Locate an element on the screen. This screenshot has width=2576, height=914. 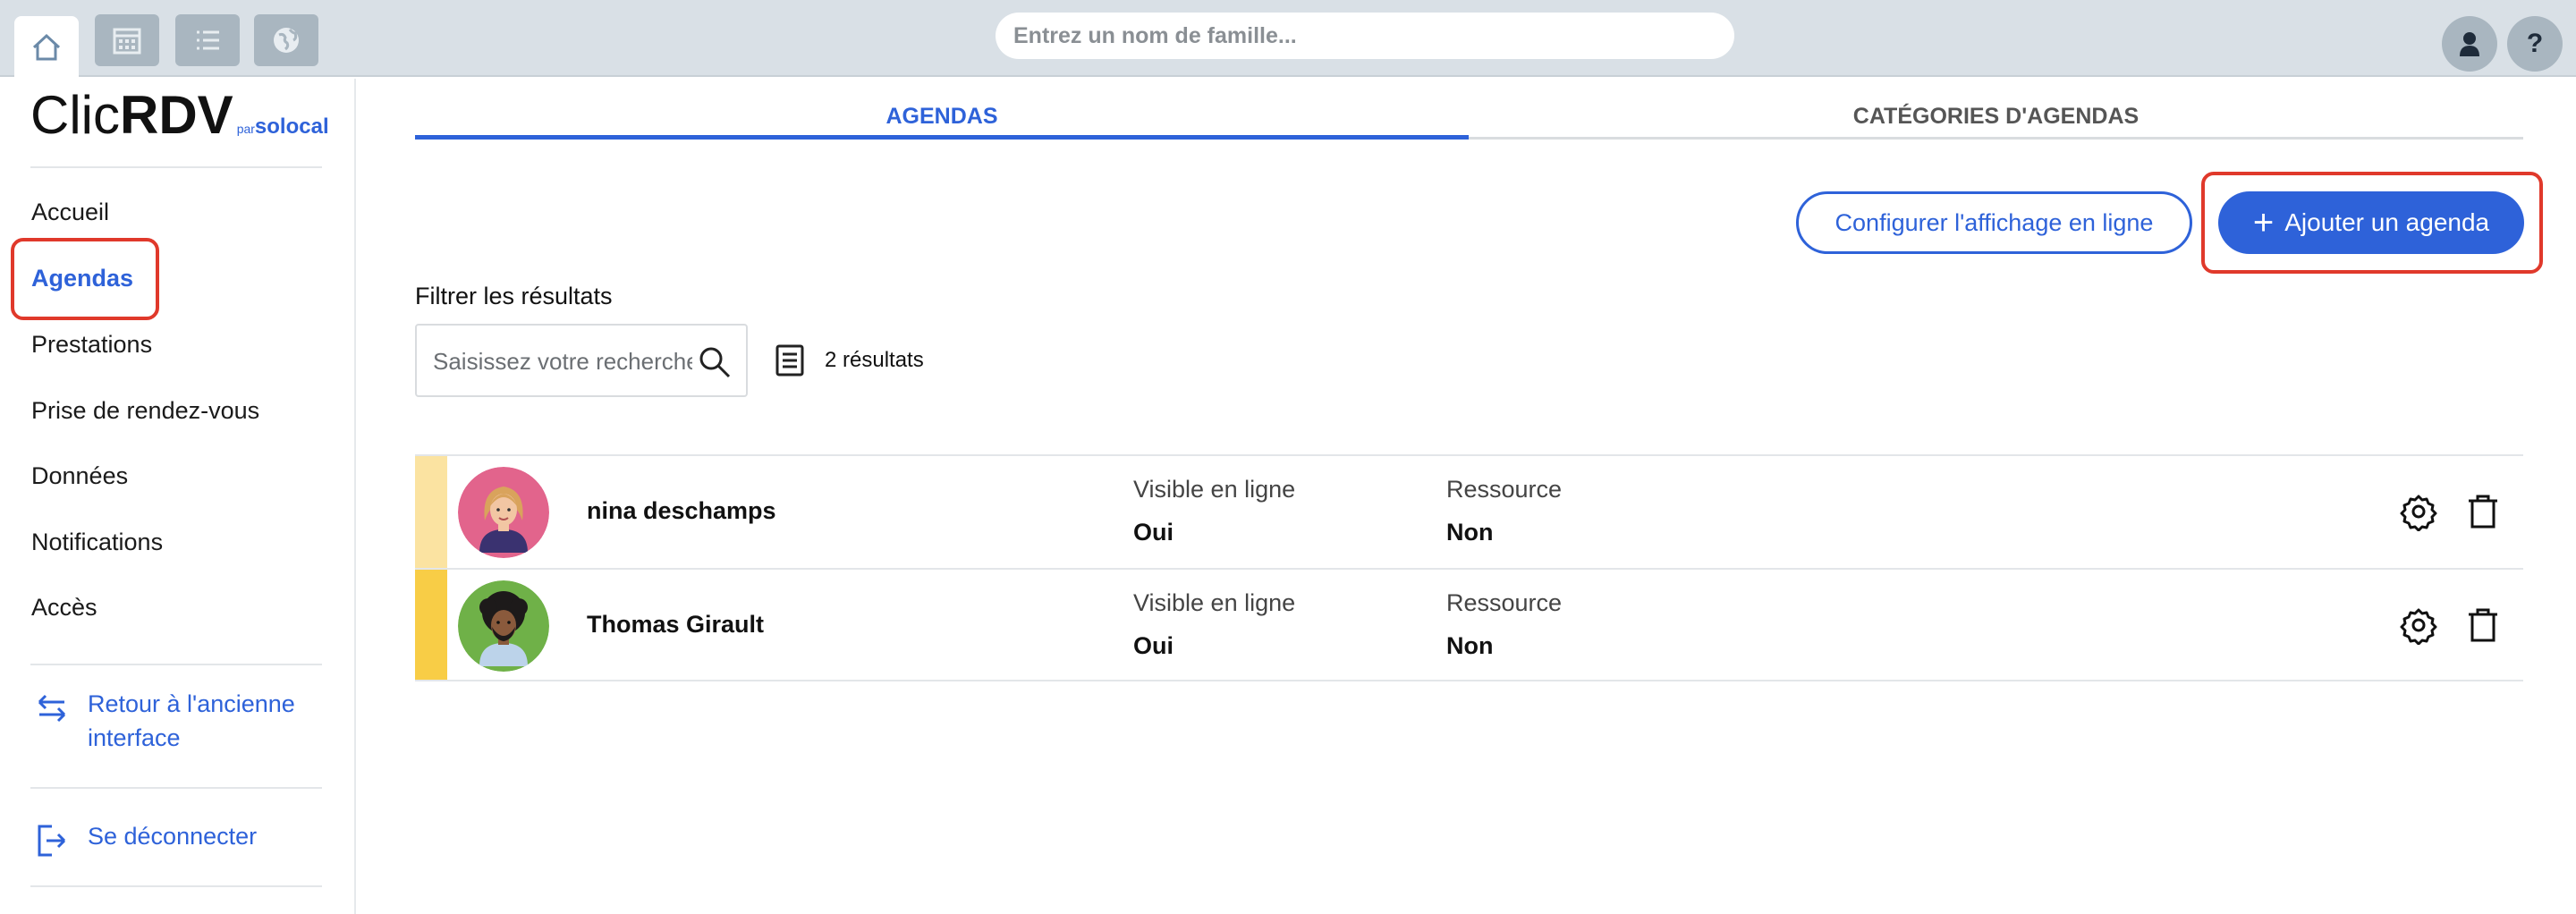
sidebar-item-prise-de-rendez-vous: Prise de rendez-vous is located at coordinates (145, 411).